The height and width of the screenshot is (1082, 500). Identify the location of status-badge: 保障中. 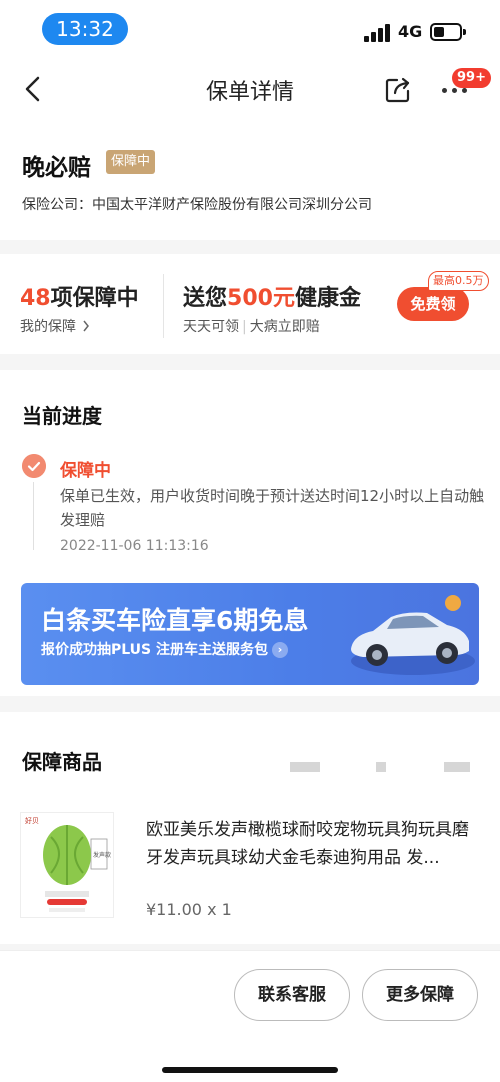
(131, 162).